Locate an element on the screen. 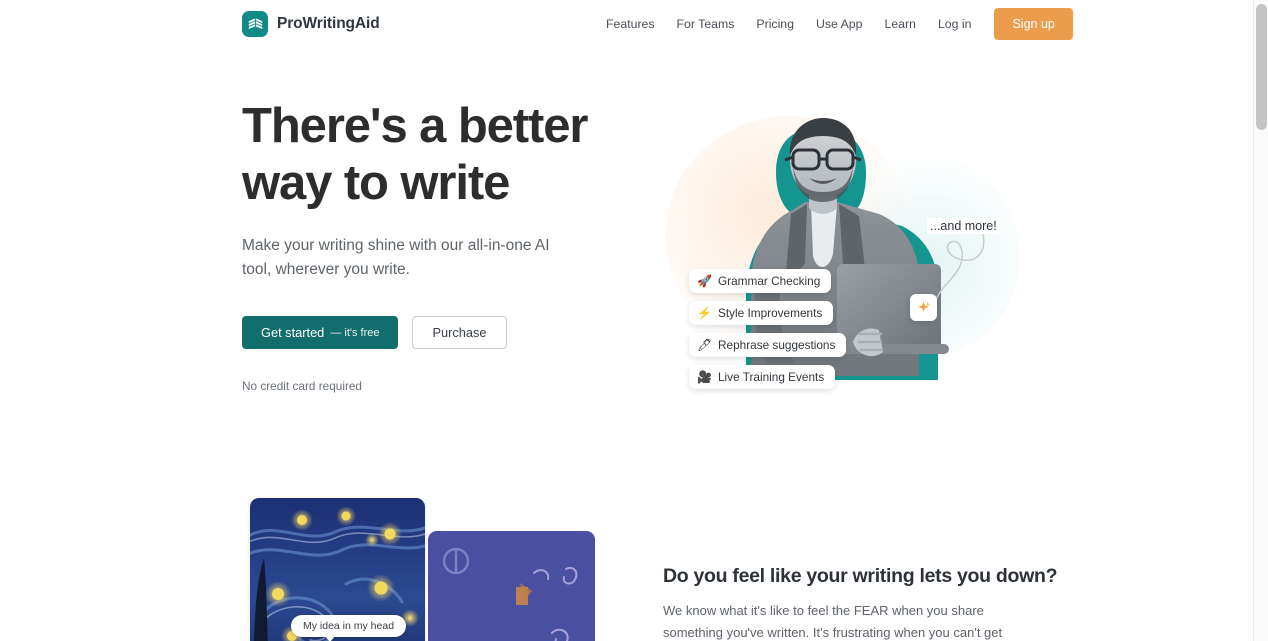 The height and width of the screenshot is (641, 1268). purchase-button: Purchase is located at coordinates (459, 332).